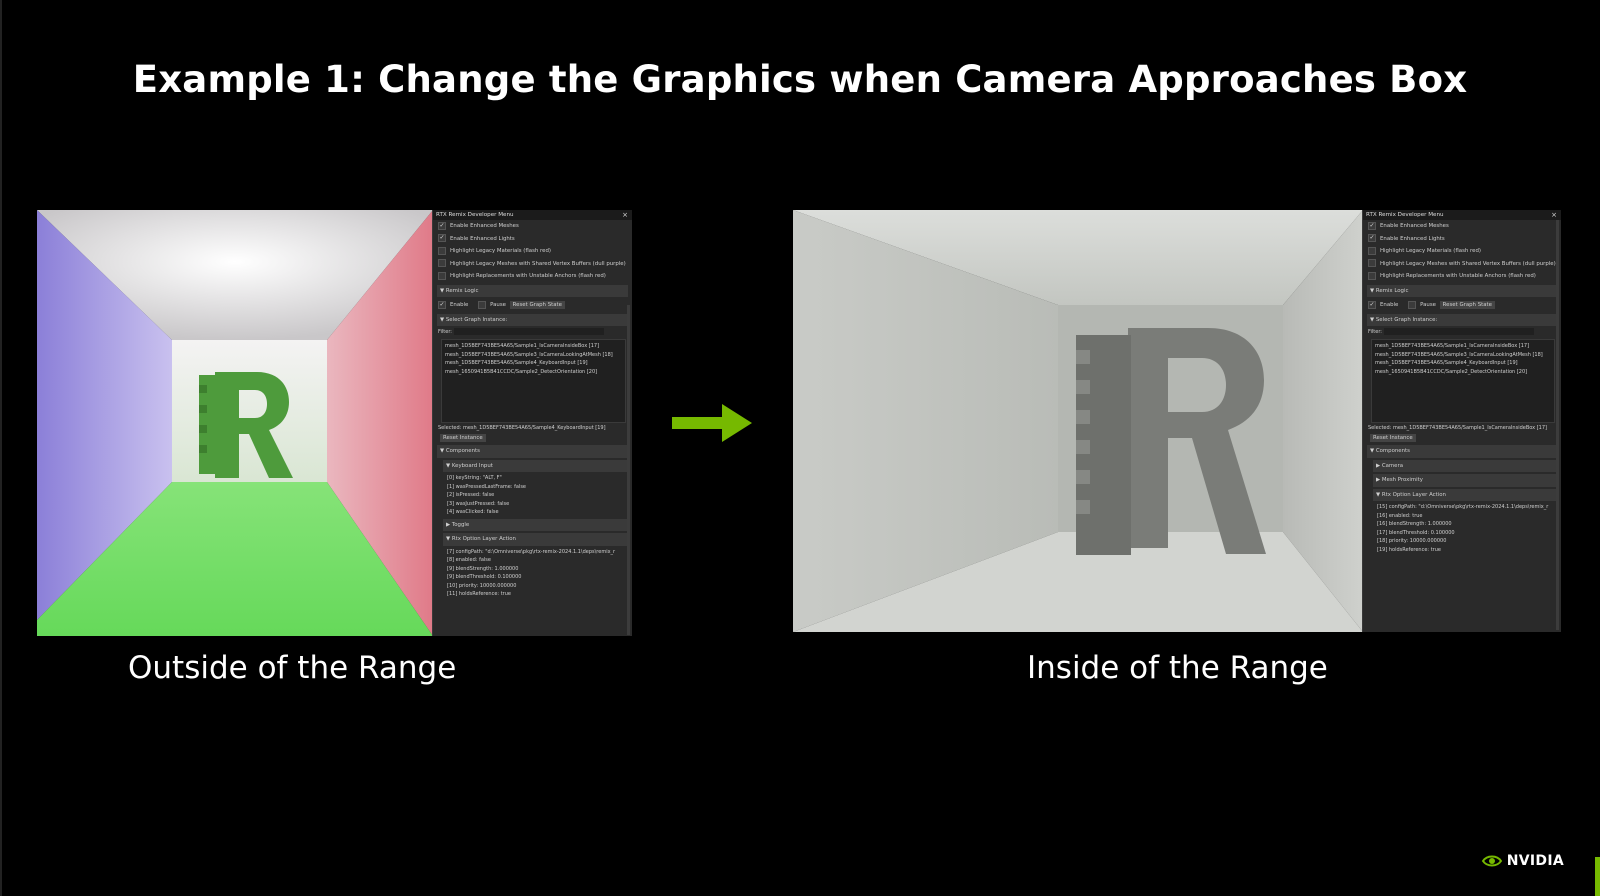 The width and height of the screenshot is (1600, 896). Describe the element at coordinates (476, 319) in the screenshot. I see `section-label: Select Graph Instance:` at that location.